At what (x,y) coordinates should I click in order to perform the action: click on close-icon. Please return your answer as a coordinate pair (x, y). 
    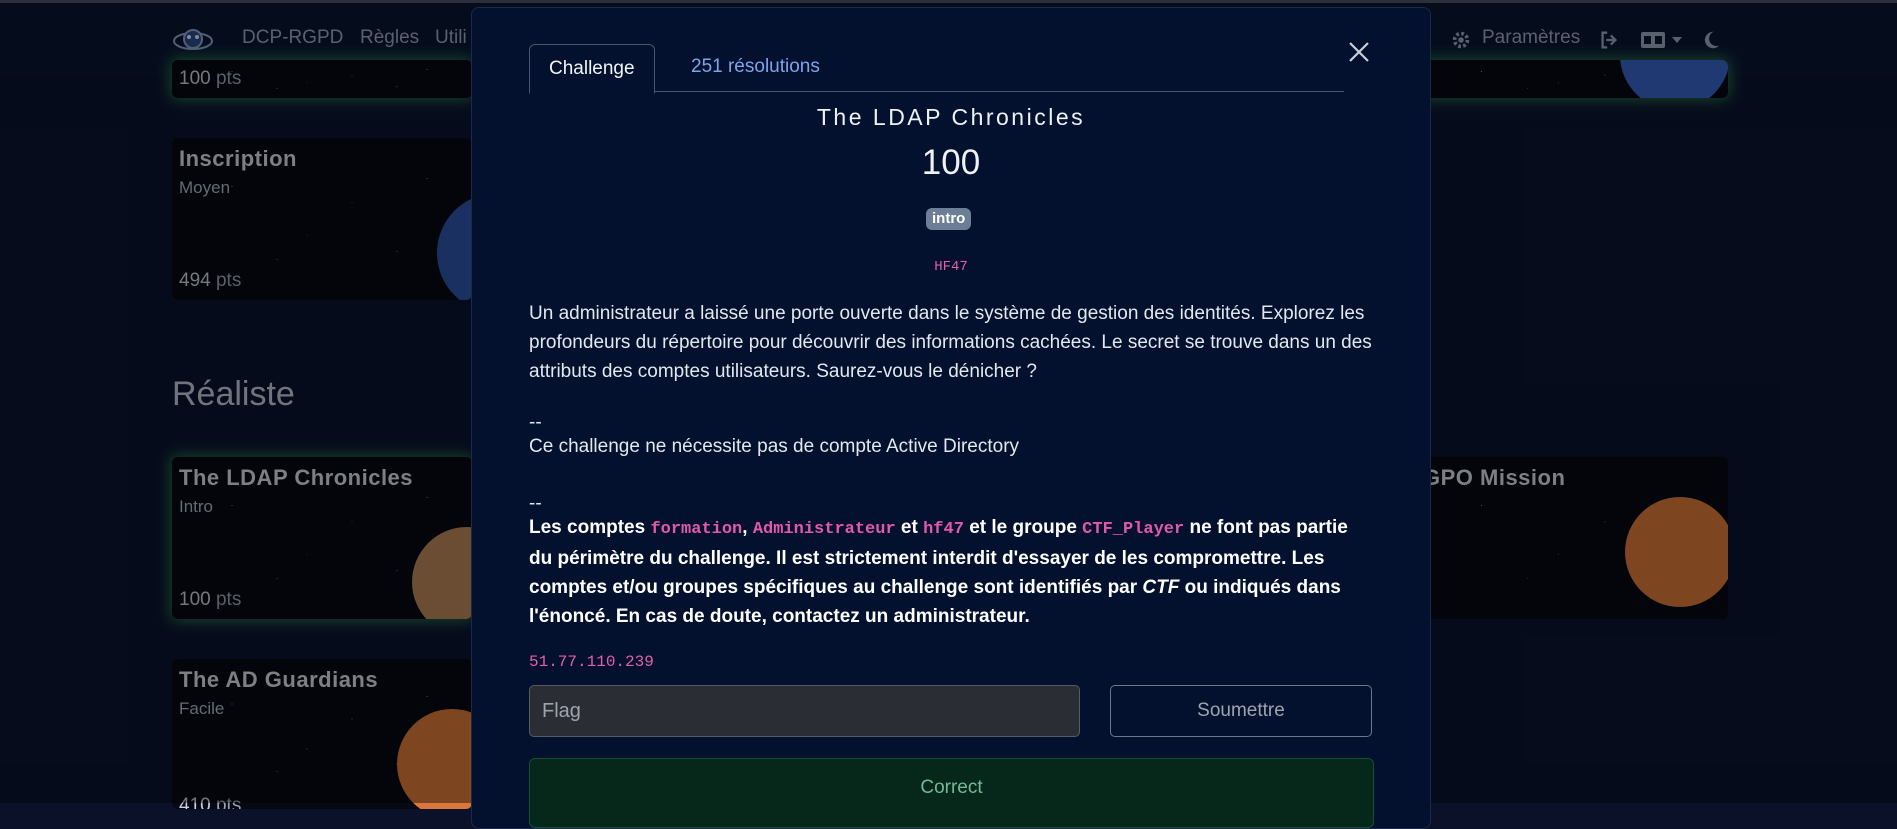
    Looking at the image, I should click on (1359, 52).